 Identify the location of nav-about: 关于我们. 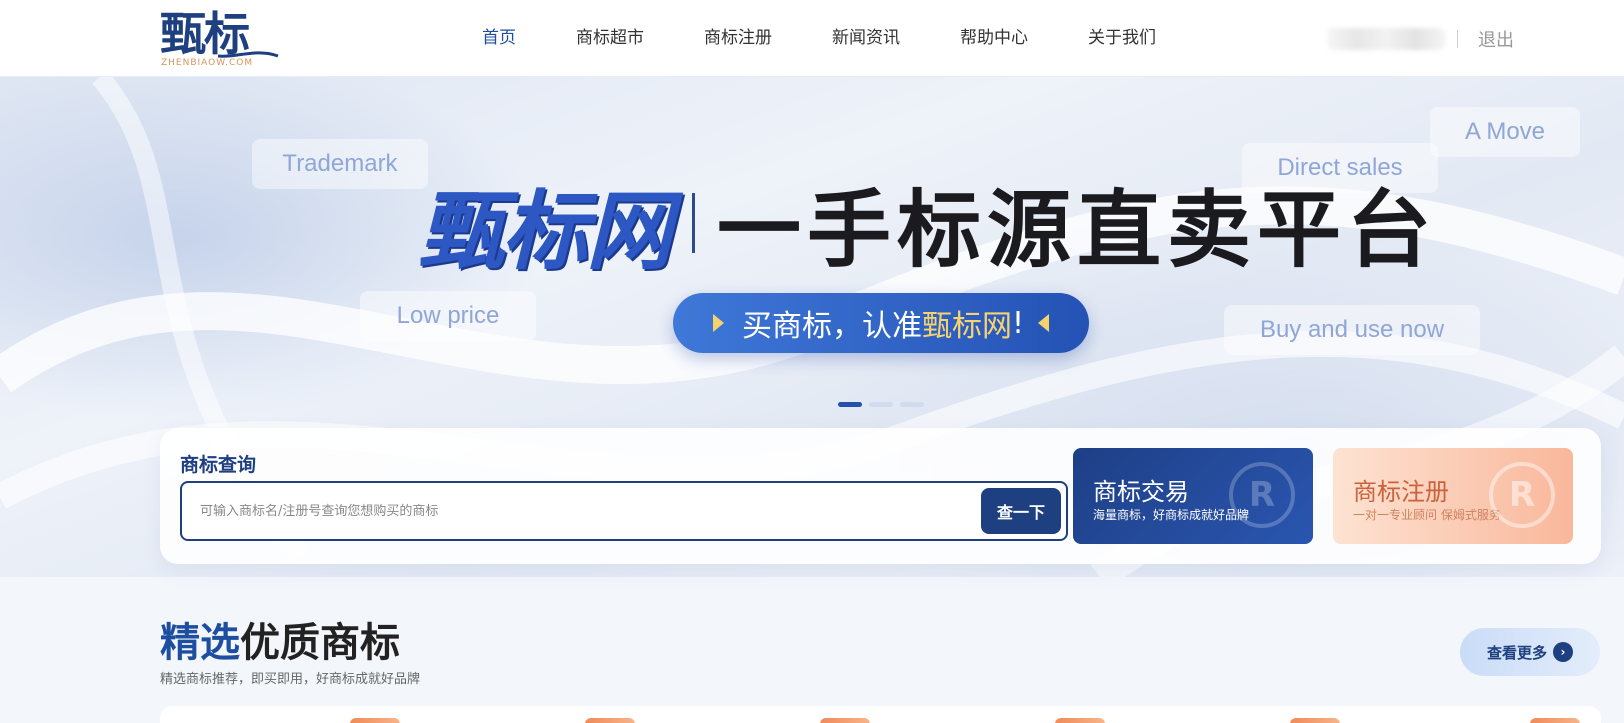
(1122, 38).